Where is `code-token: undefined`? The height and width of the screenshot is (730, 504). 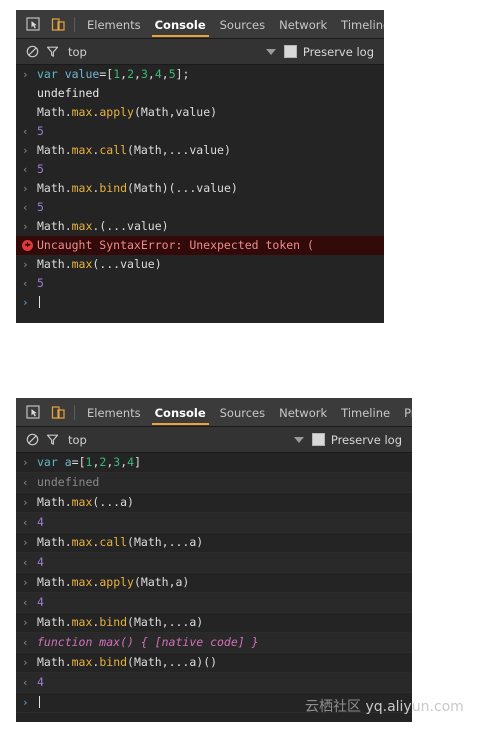
code-token: undefined is located at coordinates (68, 93).